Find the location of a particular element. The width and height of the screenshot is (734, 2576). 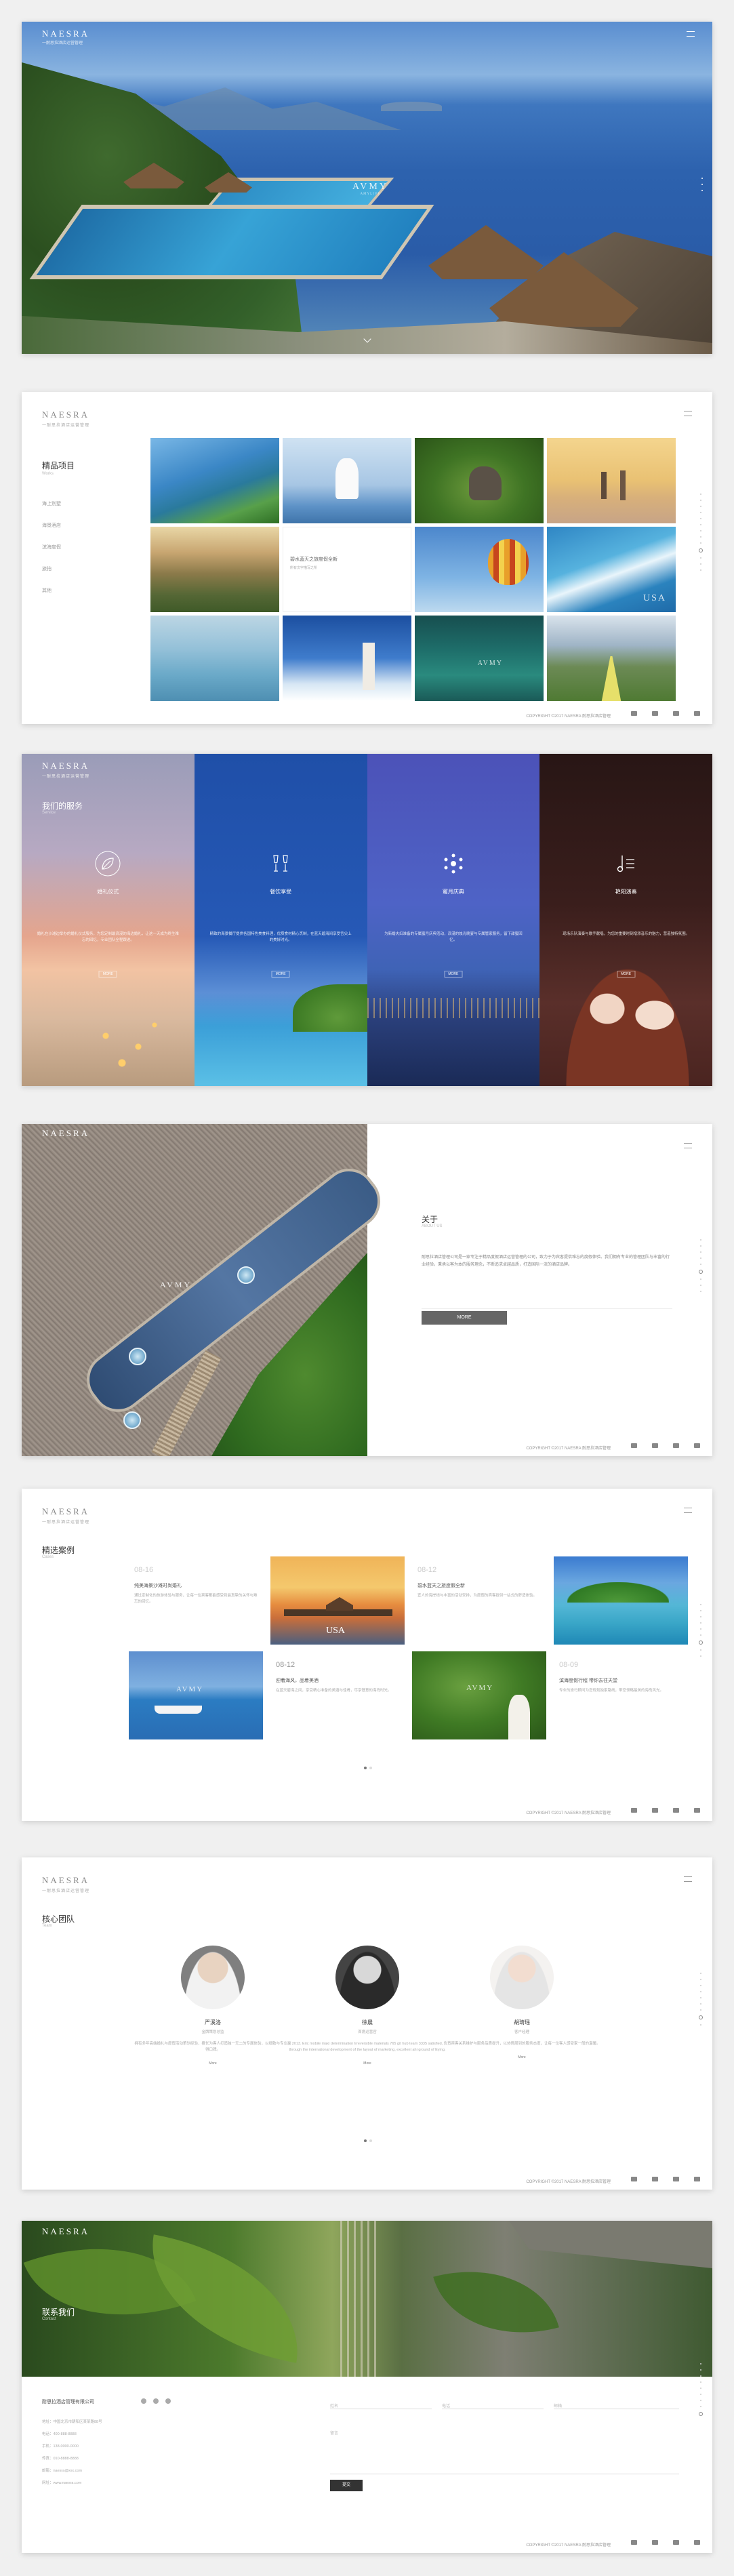

category-item: 其他 is located at coordinates (51, 590).